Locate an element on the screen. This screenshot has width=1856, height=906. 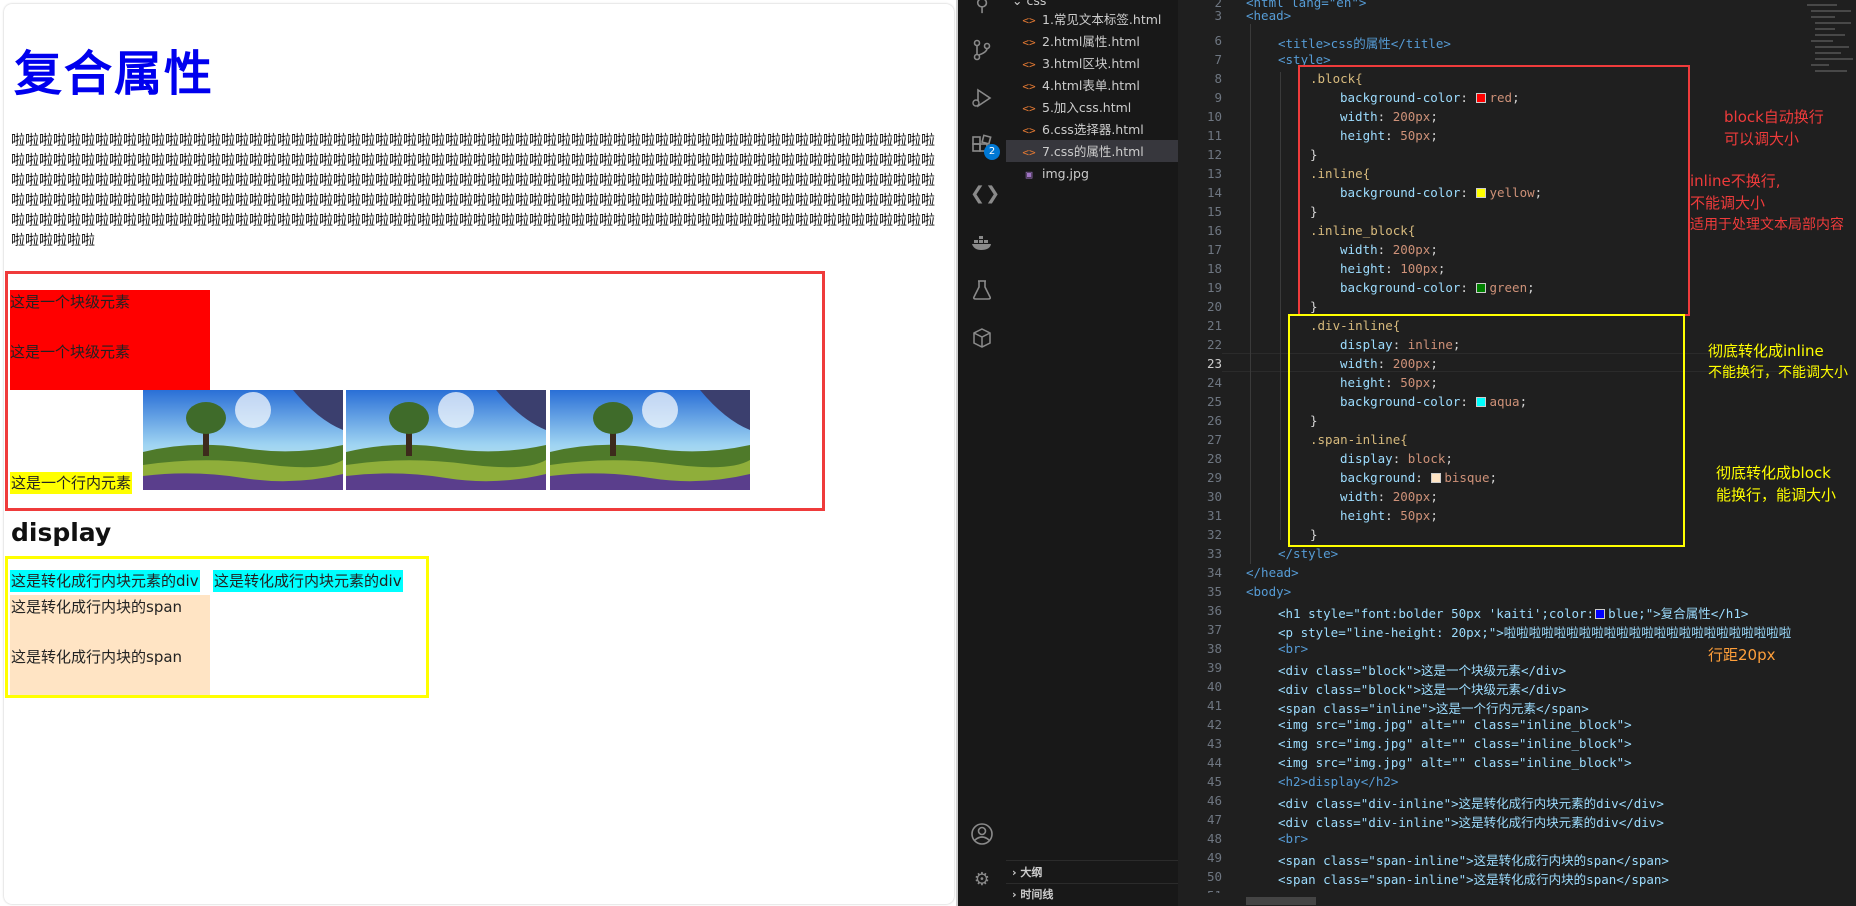
chevron-down-icon: ⌄ is located at coordinates (1019, 4).